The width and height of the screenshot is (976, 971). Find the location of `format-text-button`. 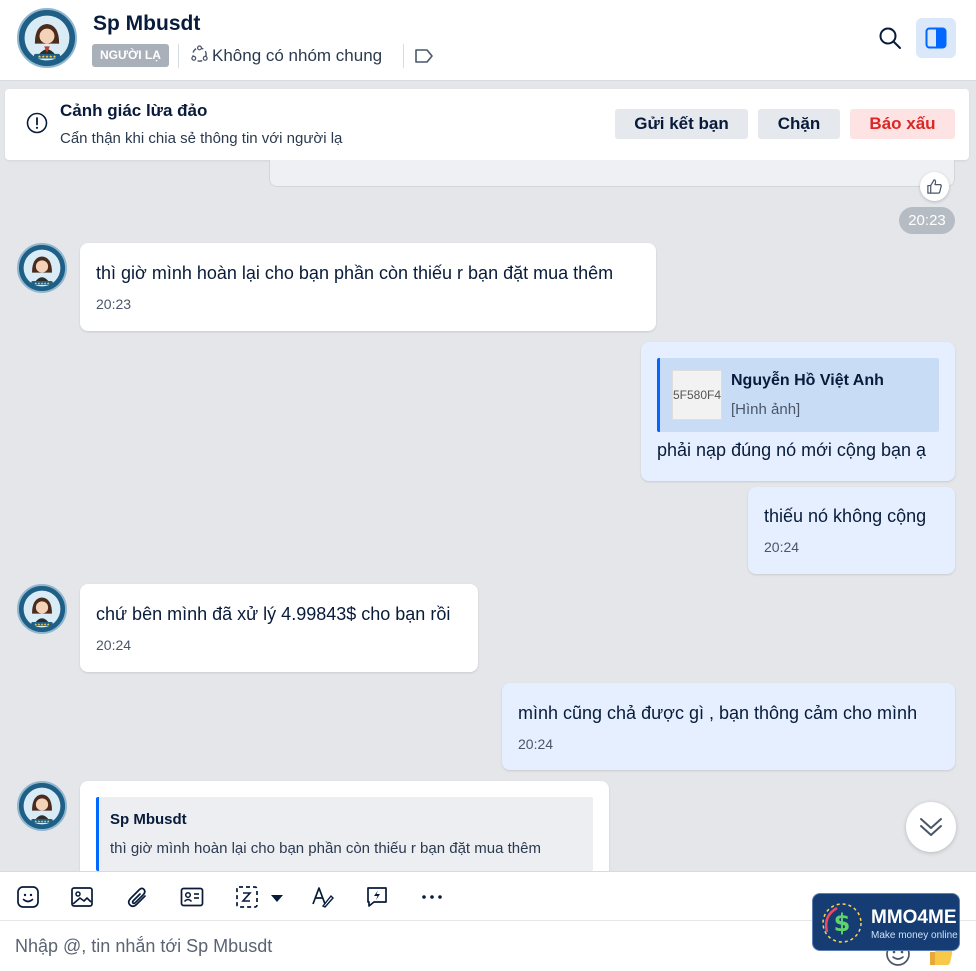

format-text-button is located at coordinates (322, 897).